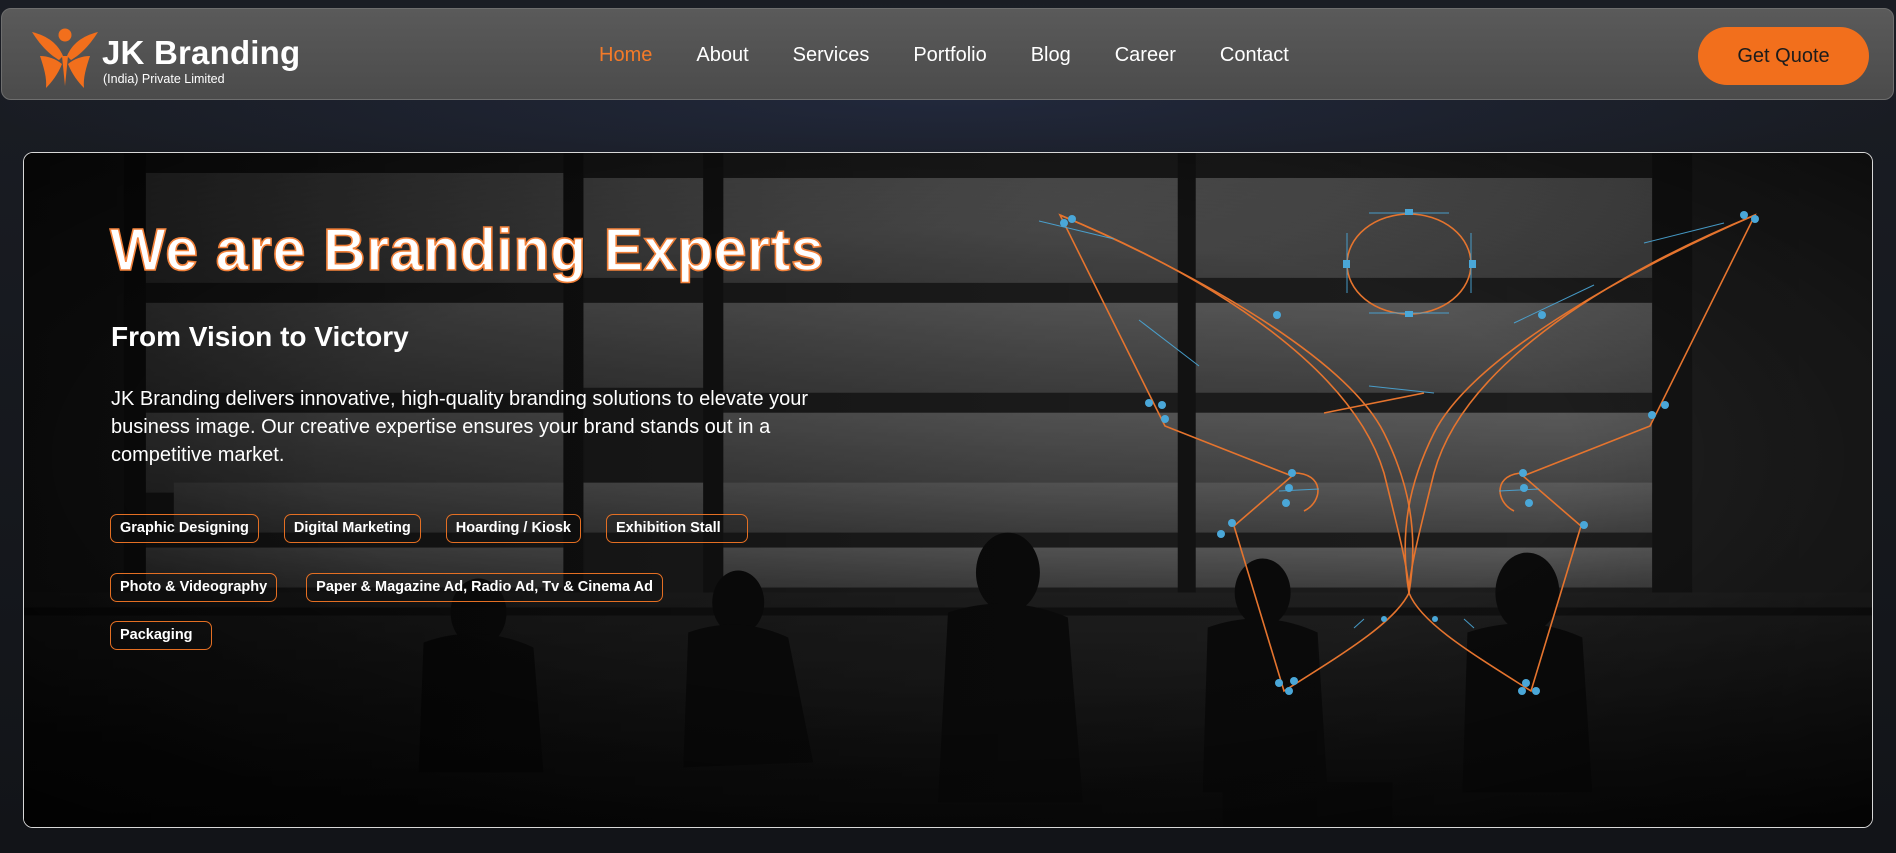 This screenshot has width=1896, height=853. Describe the element at coordinates (352, 528) in the screenshot. I see `service-chip-digital-marketing: Digital Marketing` at that location.